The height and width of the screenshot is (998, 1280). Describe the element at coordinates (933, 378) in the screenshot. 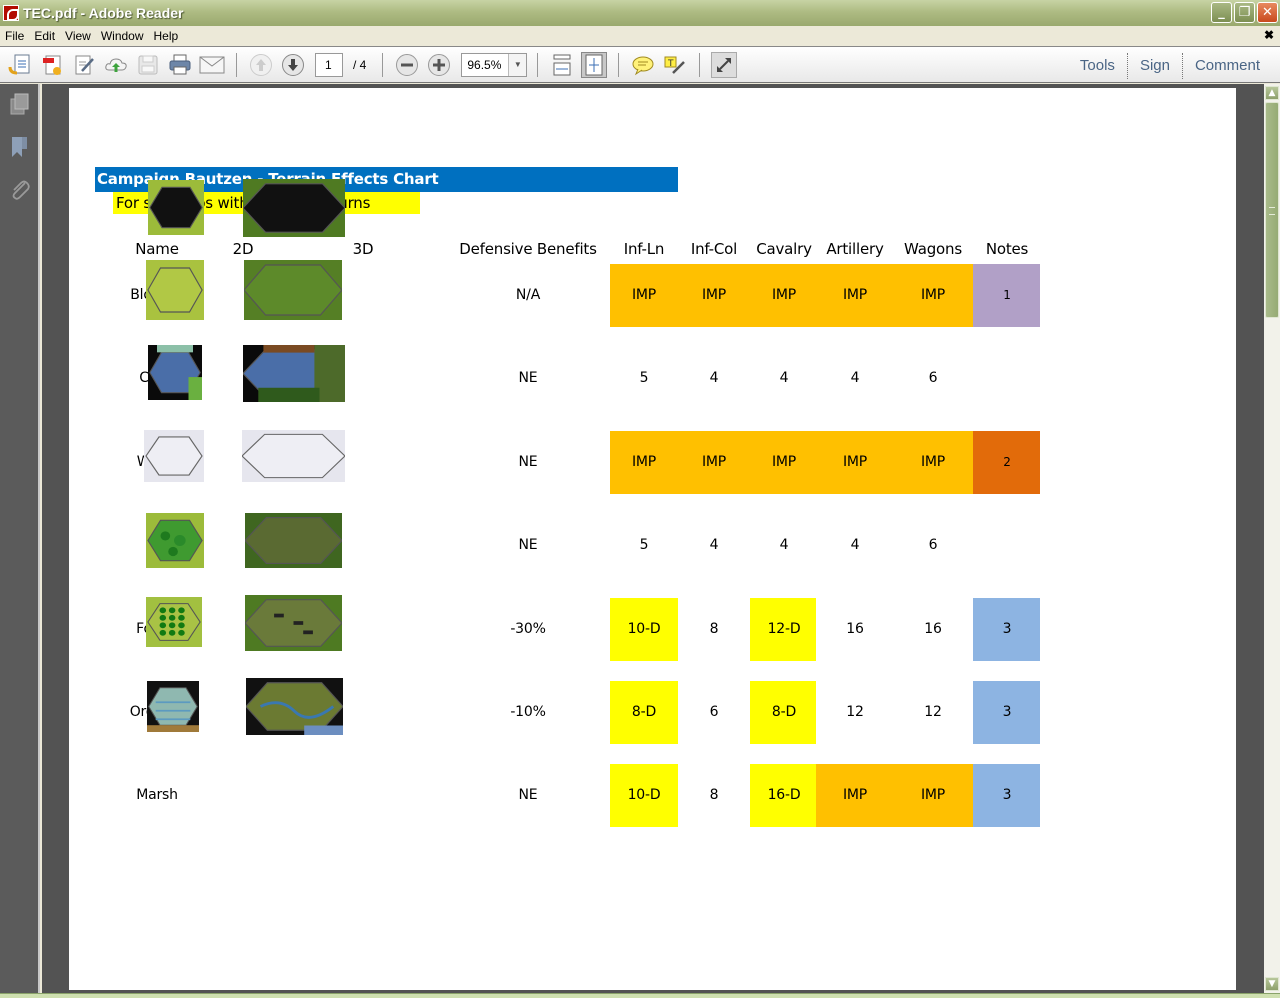

I see `movement-cost-wagons: 6` at that location.